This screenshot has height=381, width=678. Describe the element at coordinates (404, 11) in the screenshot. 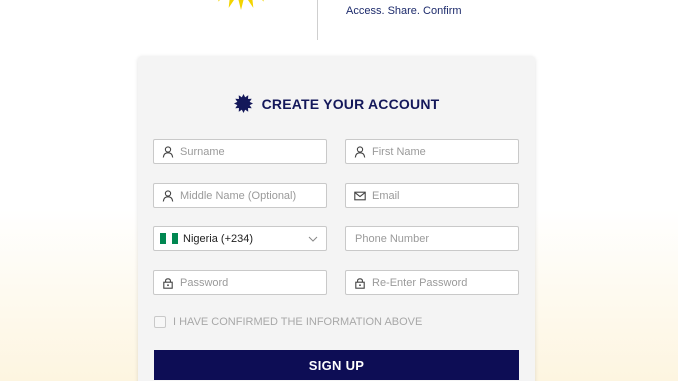

I see `tagline: Access. Share. Confirm` at that location.